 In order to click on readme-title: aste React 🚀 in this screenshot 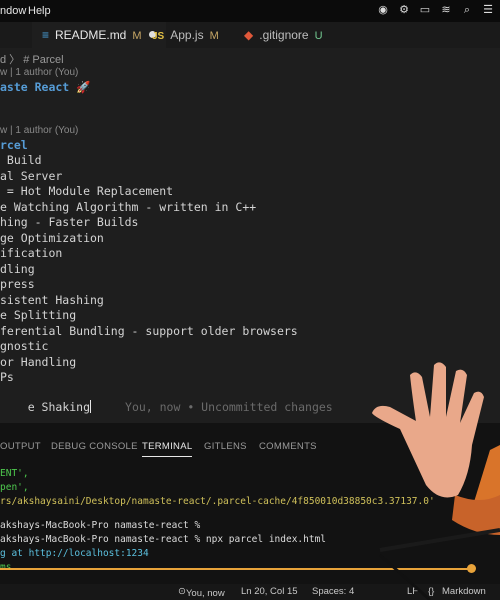, I will do `click(45, 87)`.